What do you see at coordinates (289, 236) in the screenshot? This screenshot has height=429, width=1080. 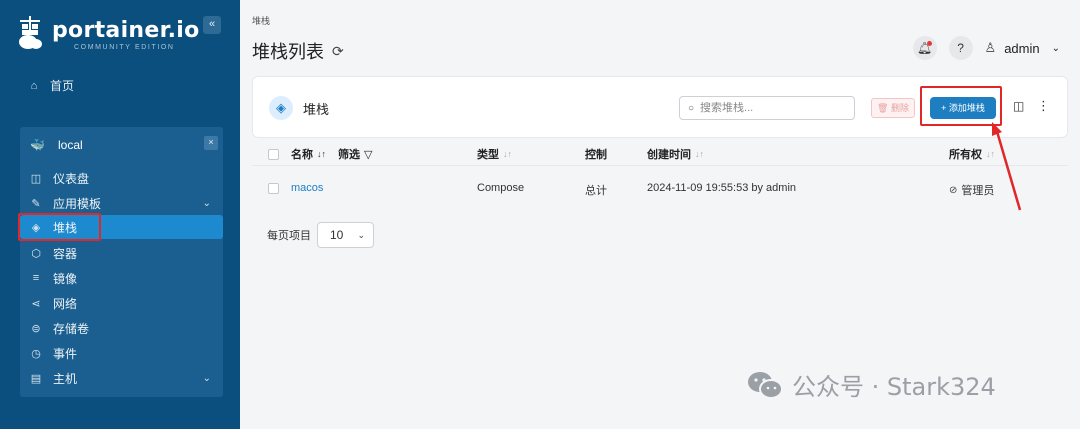 I see `items-per-page-label: 每页项目` at bounding box center [289, 236].